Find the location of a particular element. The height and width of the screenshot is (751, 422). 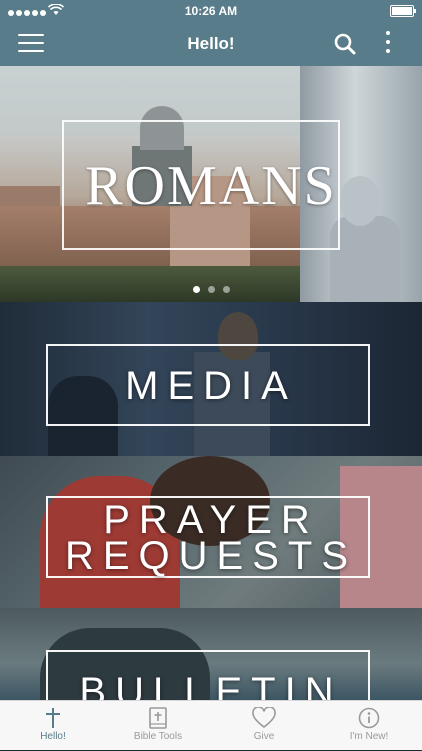

status-time: 10:26 AM is located at coordinates (211, 11).